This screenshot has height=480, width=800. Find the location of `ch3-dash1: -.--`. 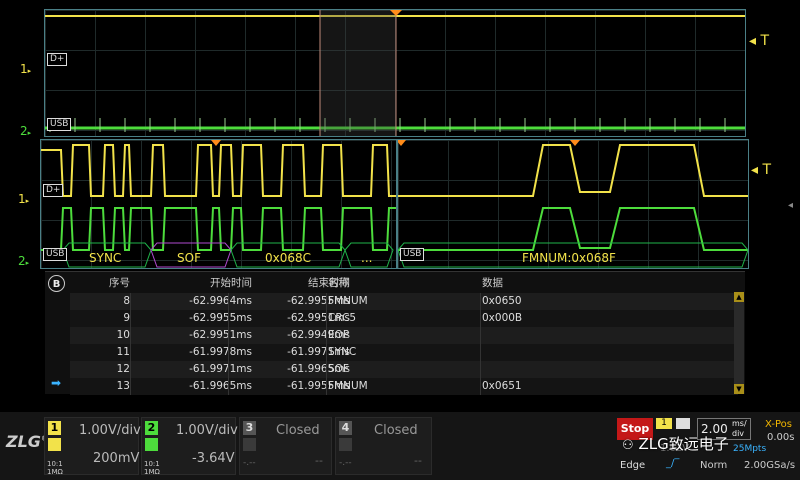

ch3-dash1: -.-- is located at coordinates (249, 463).